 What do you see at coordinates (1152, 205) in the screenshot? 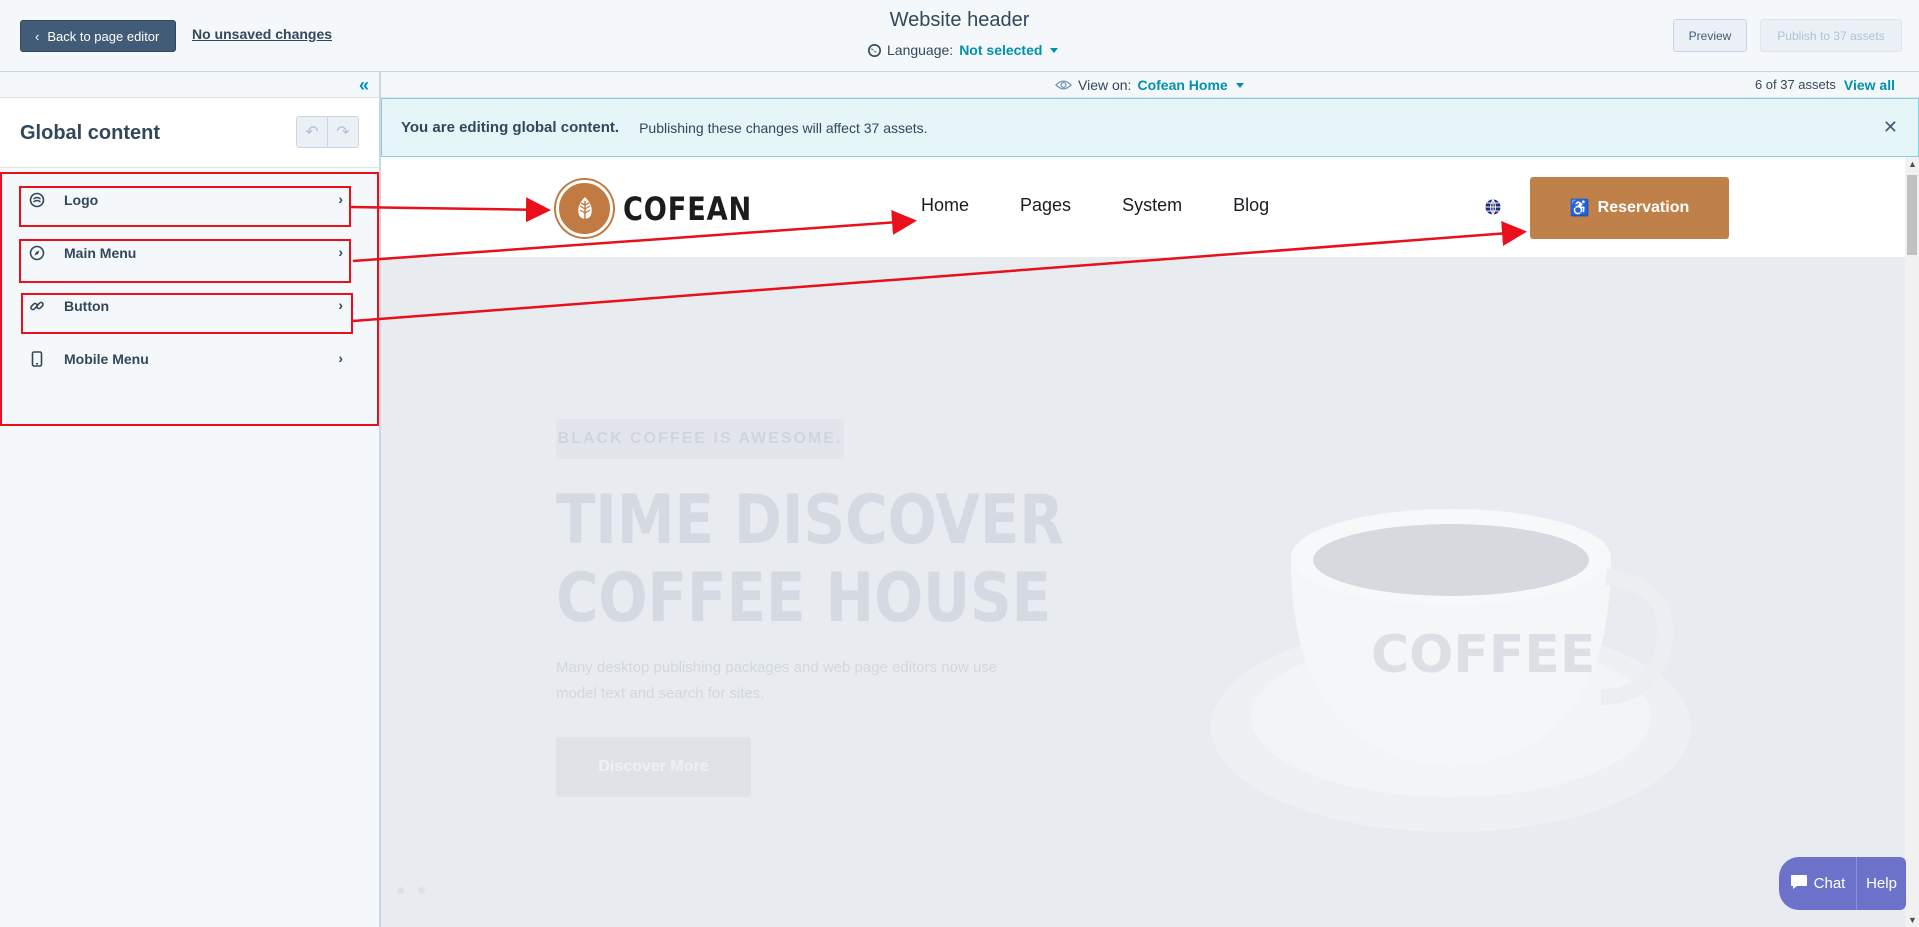
I see `nav-item-system: System` at bounding box center [1152, 205].